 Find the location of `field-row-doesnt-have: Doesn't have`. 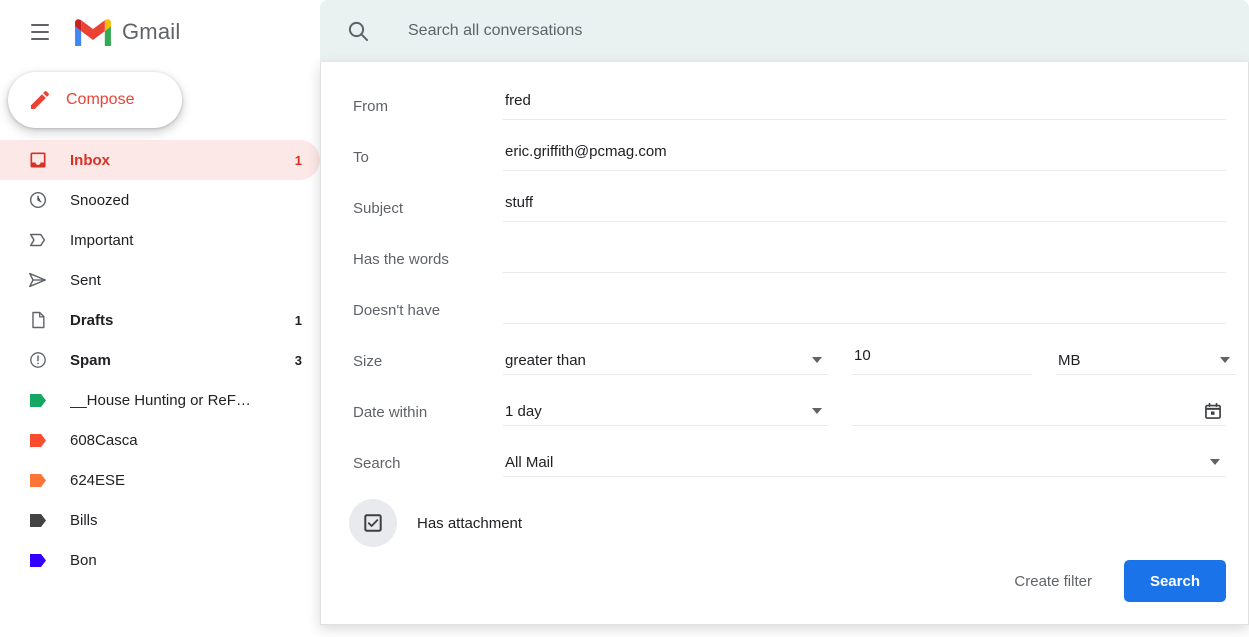

field-row-doesnt-have: Doesn't have is located at coordinates (789, 315).